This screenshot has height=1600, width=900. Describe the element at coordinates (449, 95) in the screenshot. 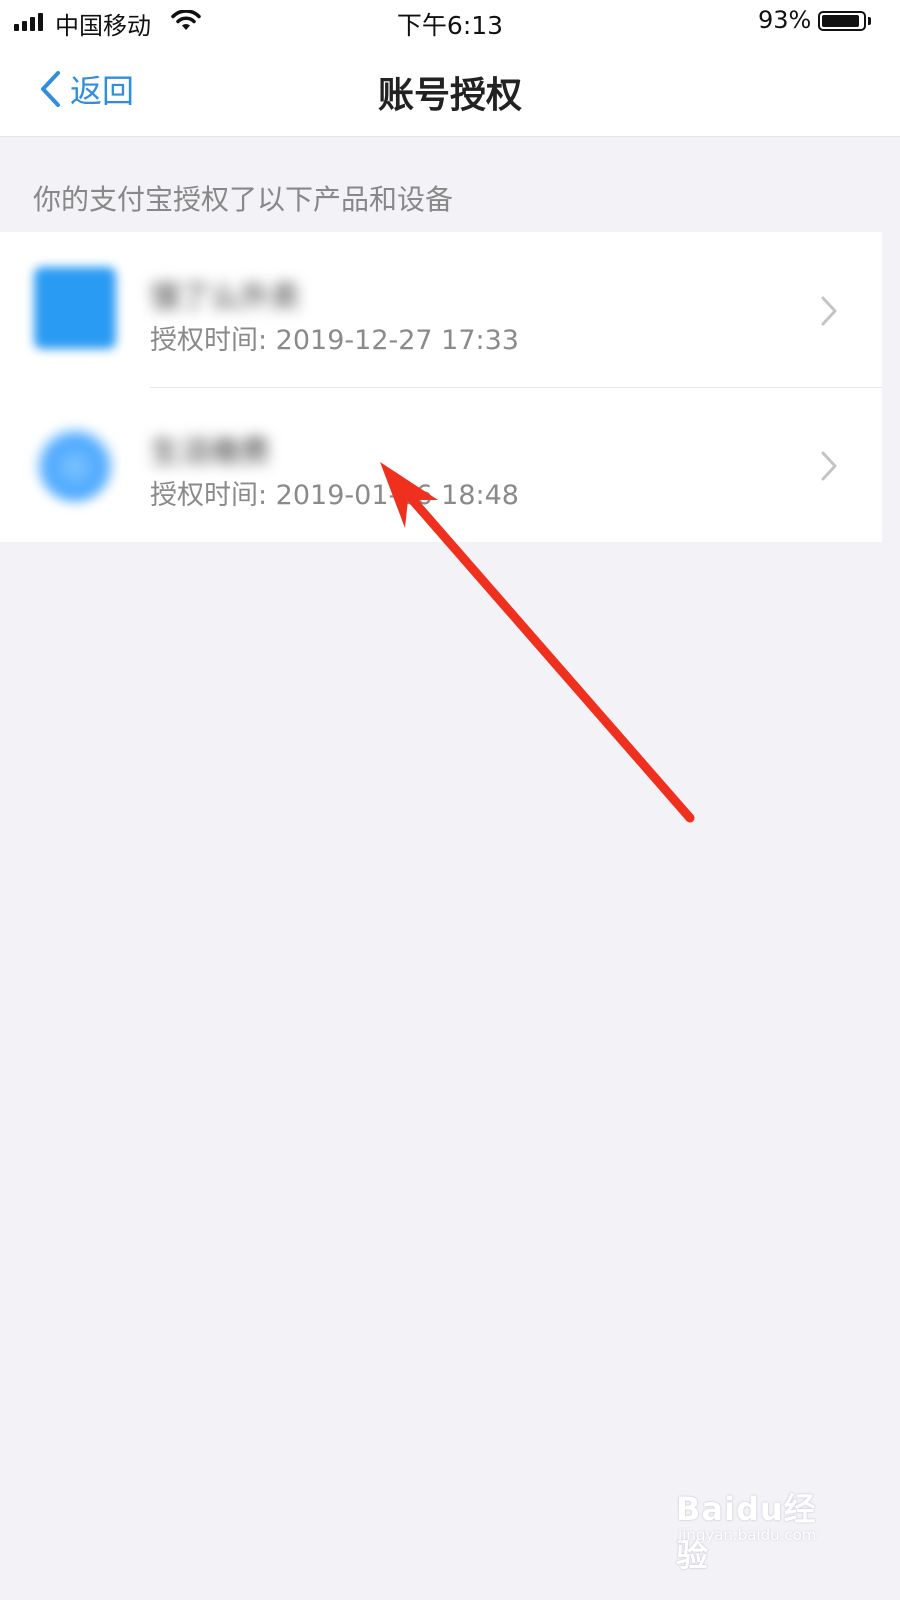

I see `page-title: 账号授权` at that location.